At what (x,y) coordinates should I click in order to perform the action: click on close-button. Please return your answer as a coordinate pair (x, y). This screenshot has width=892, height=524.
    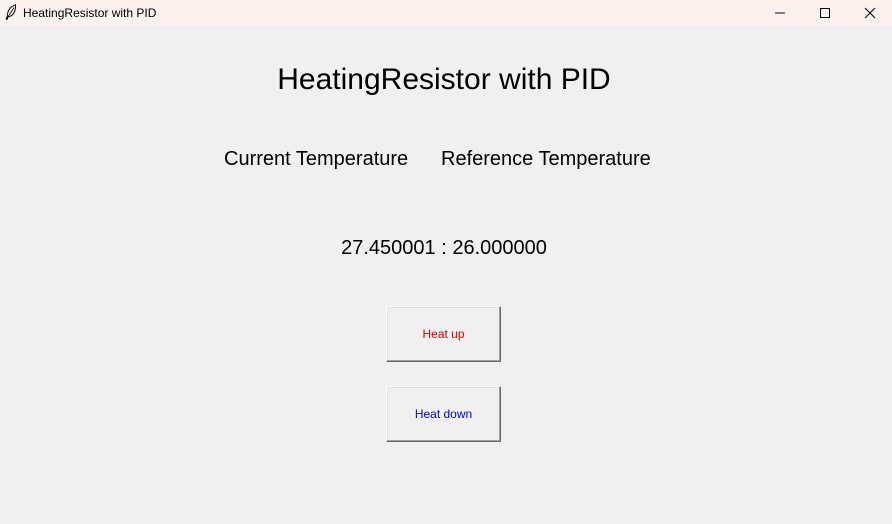
    Looking at the image, I should click on (869, 13).